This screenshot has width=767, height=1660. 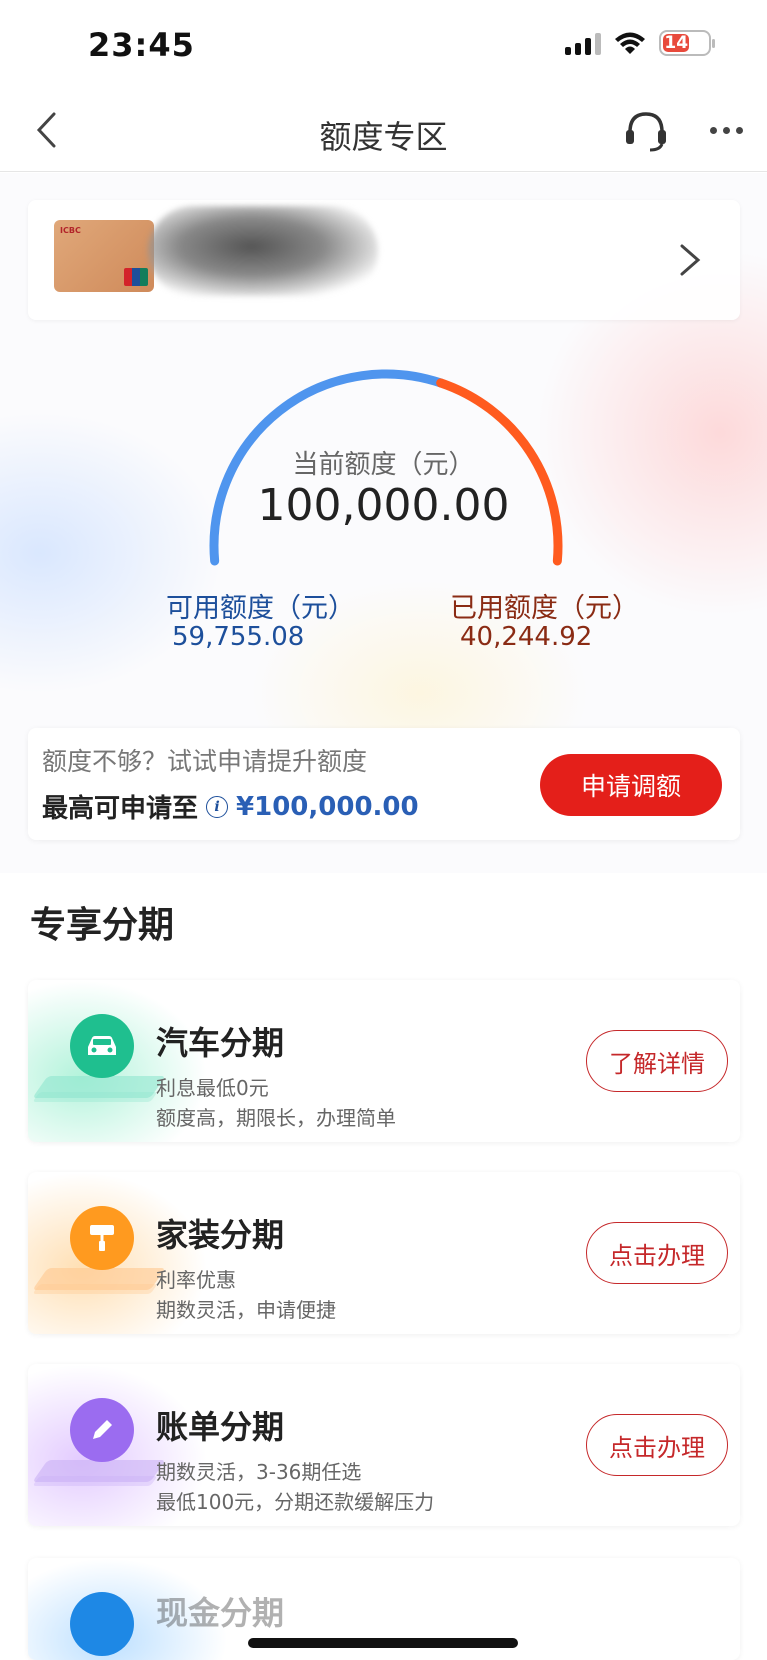 I want to click on plan-title: 现金分期, so click(x=220, y=1613).